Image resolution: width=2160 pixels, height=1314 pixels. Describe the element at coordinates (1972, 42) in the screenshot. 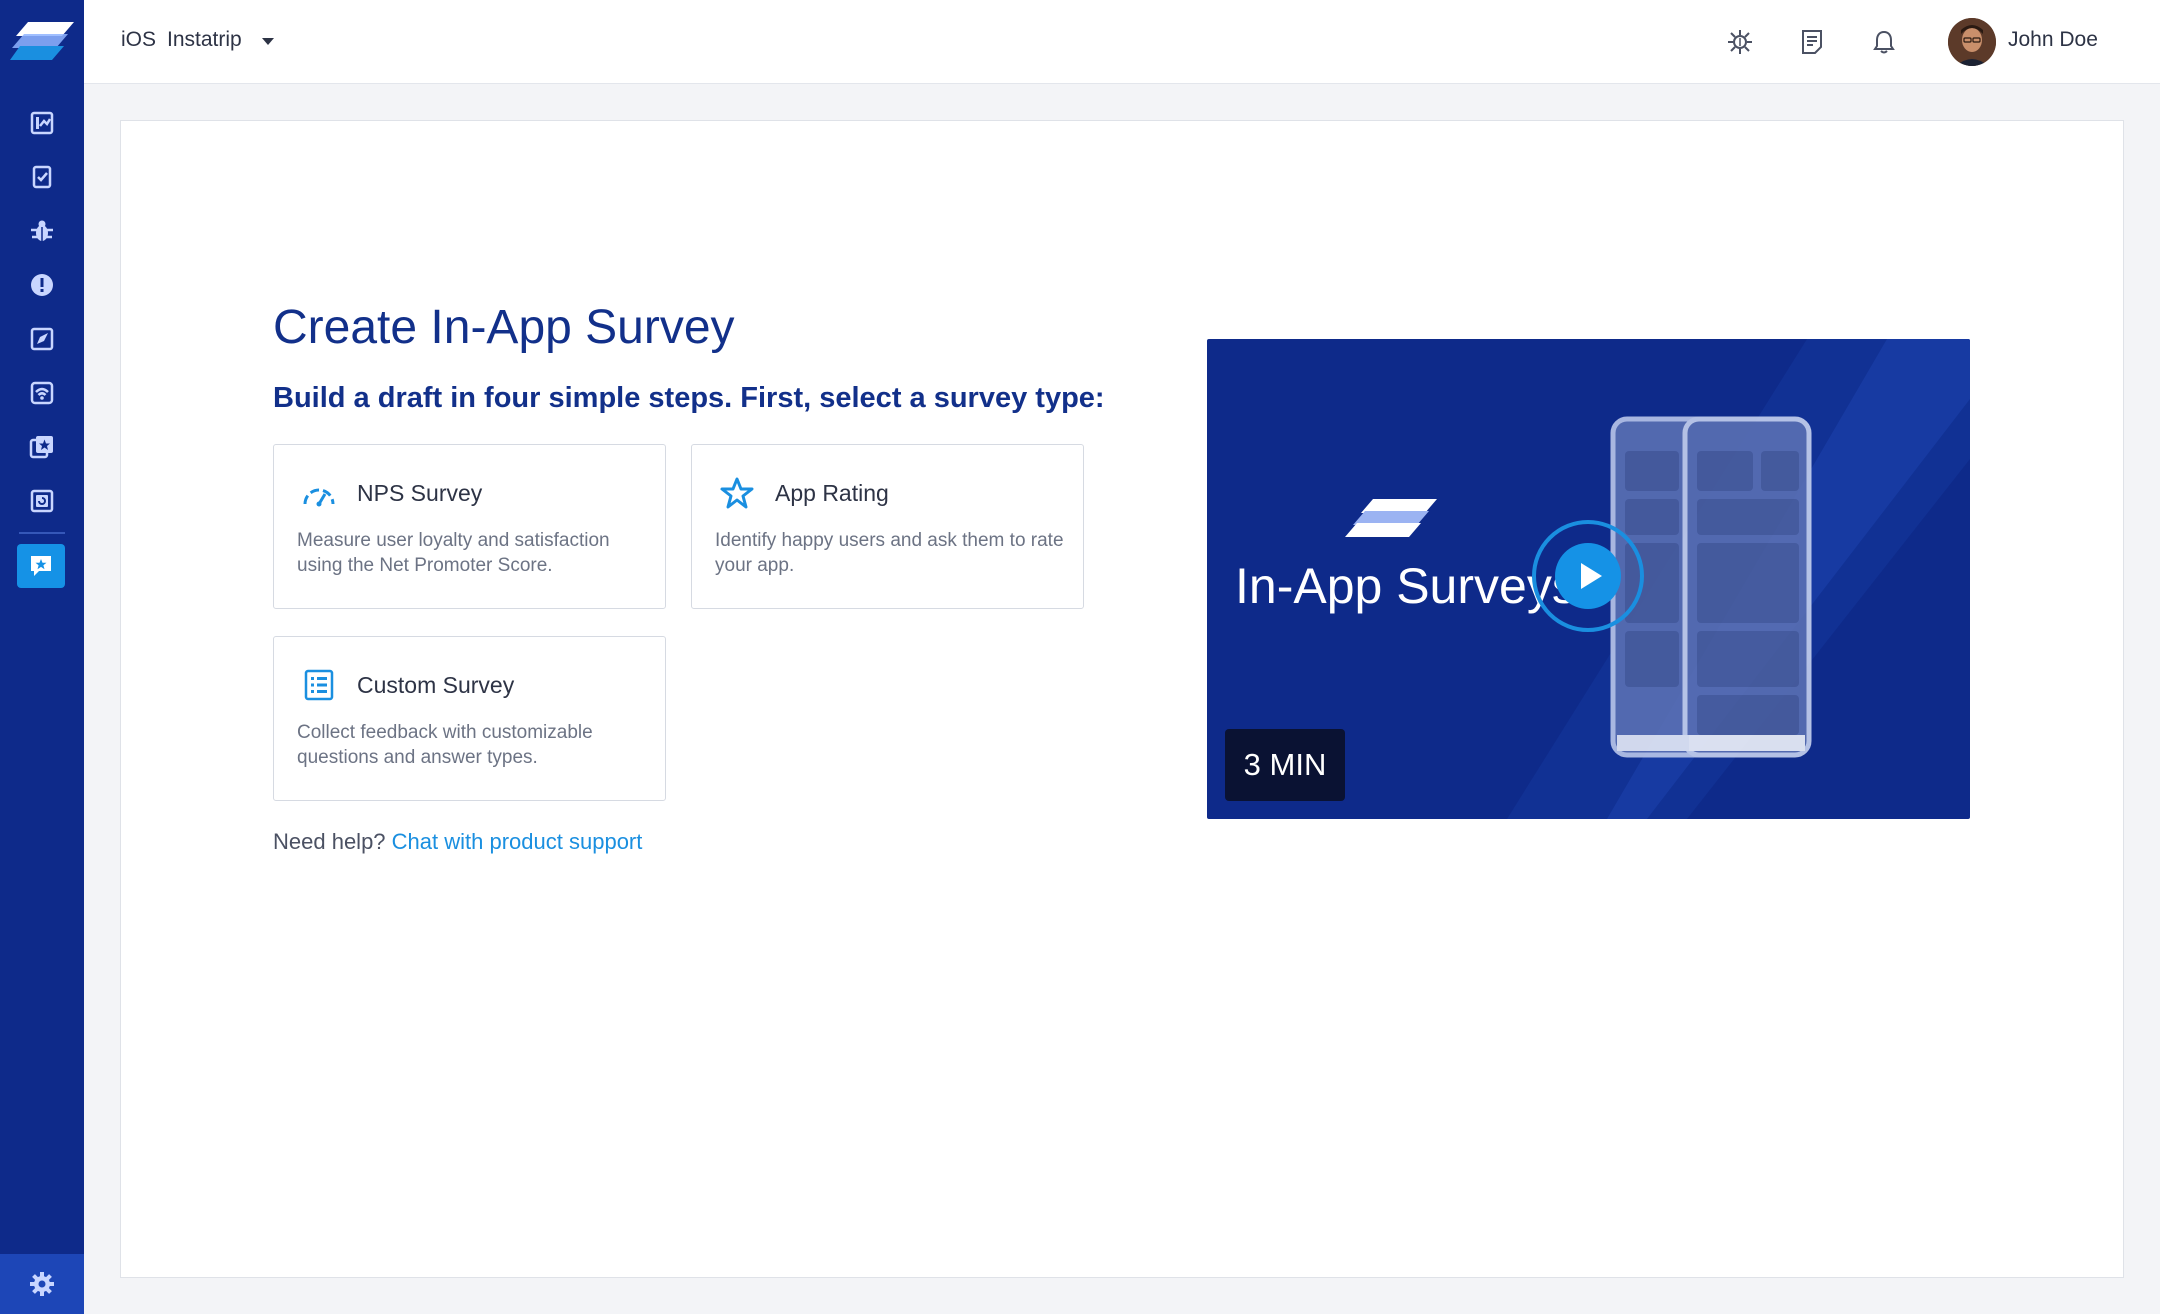

I see `avatar` at that location.